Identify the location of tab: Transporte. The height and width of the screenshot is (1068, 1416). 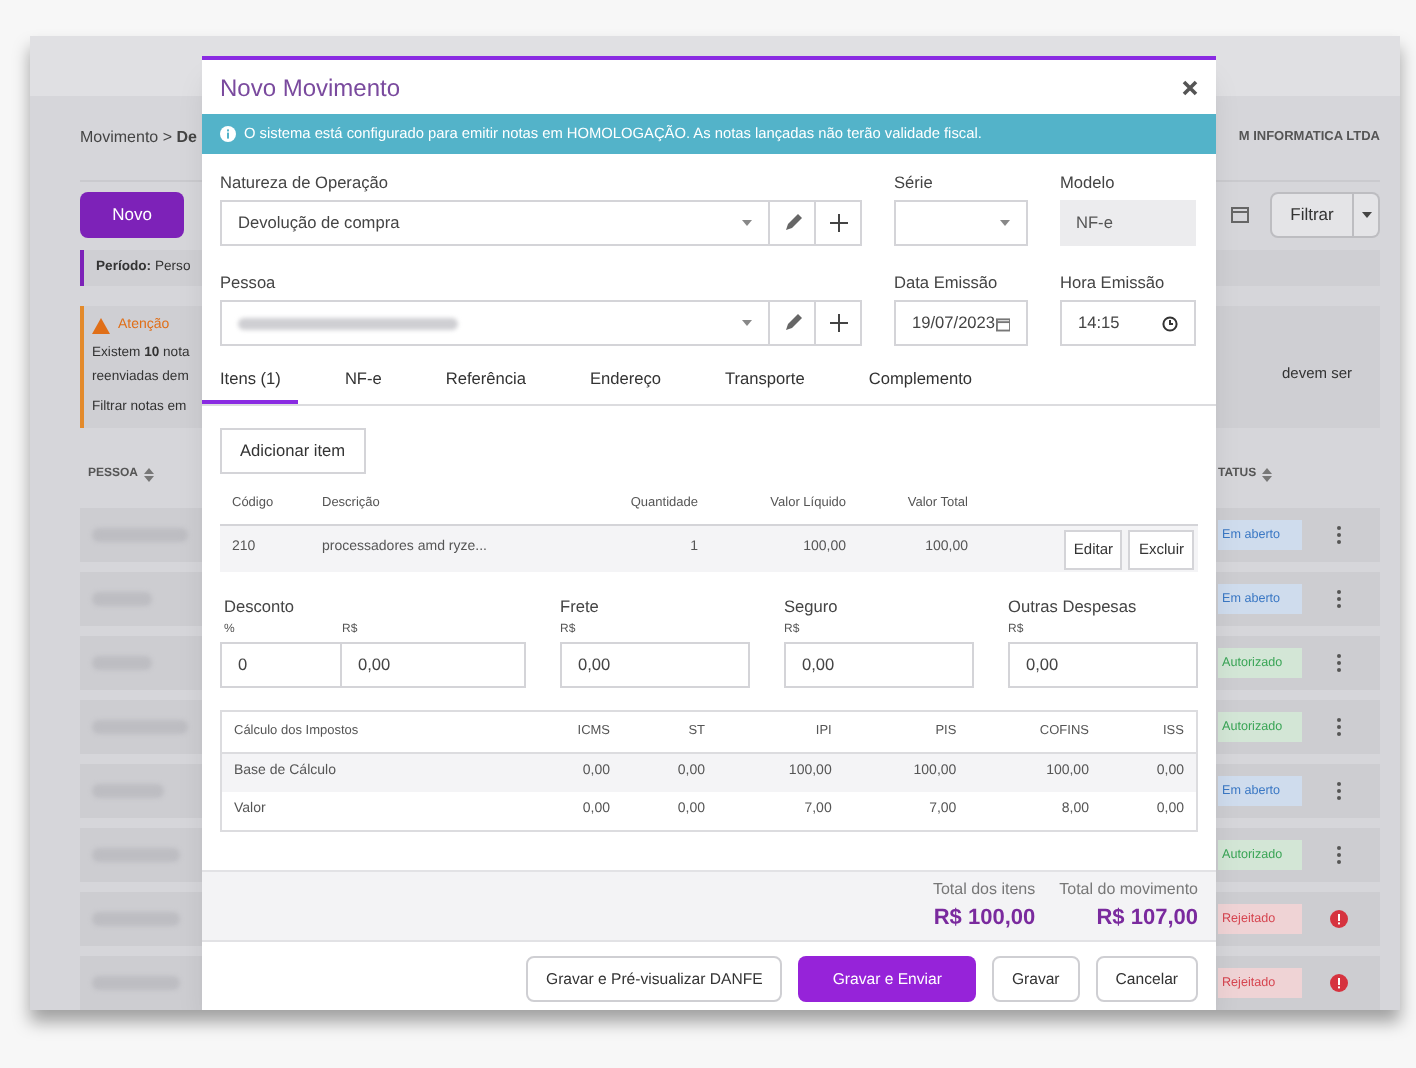
(765, 380).